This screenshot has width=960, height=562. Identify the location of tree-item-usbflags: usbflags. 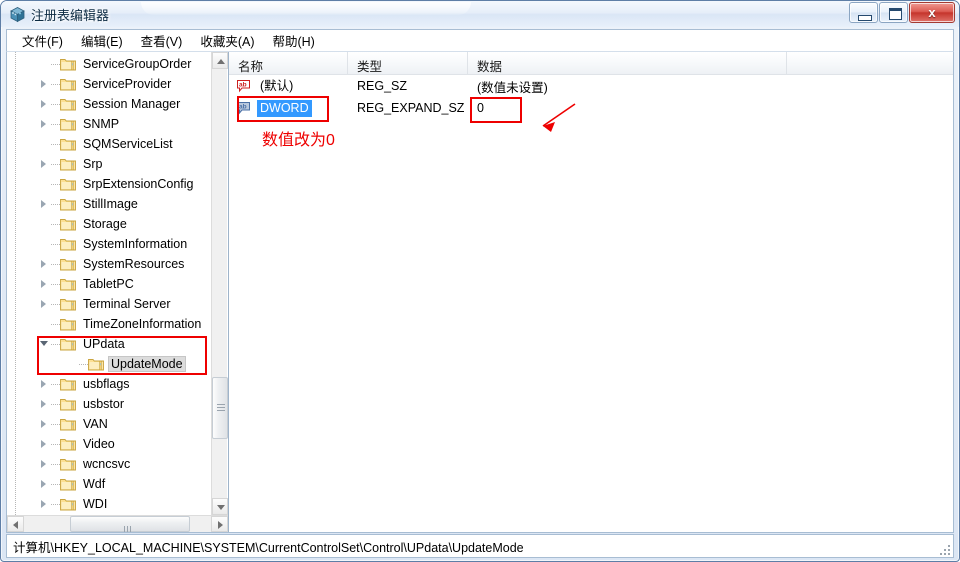
(109, 384).